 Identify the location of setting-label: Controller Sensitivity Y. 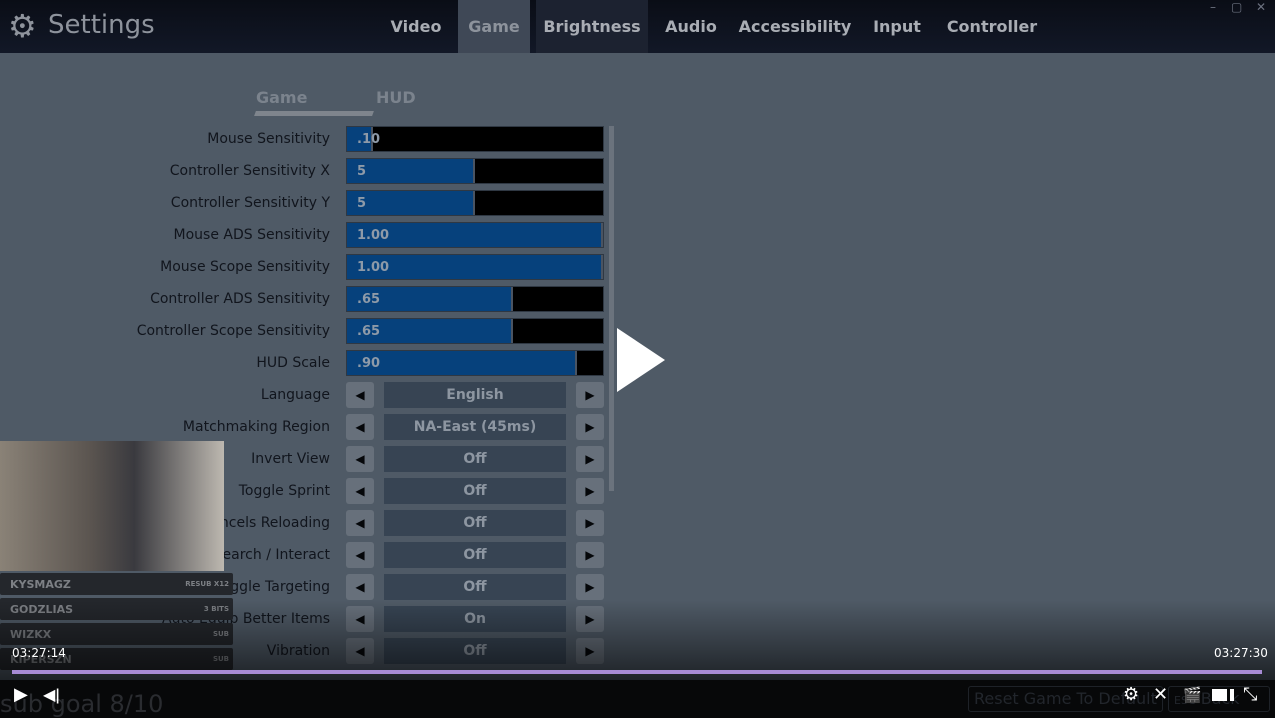
(250, 203).